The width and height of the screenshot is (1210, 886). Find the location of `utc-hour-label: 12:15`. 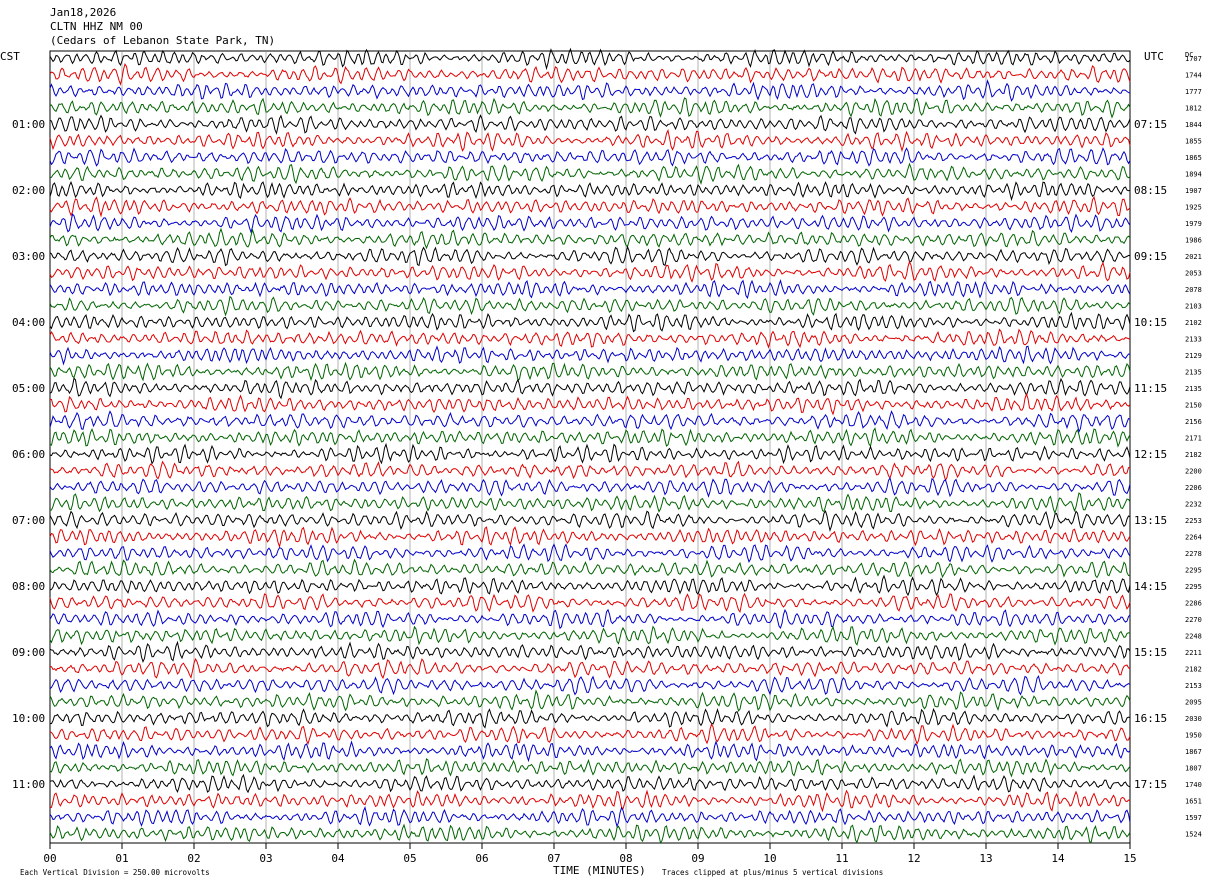

utc-hour-label: 12:15 is located at coordinates (1150, 454).